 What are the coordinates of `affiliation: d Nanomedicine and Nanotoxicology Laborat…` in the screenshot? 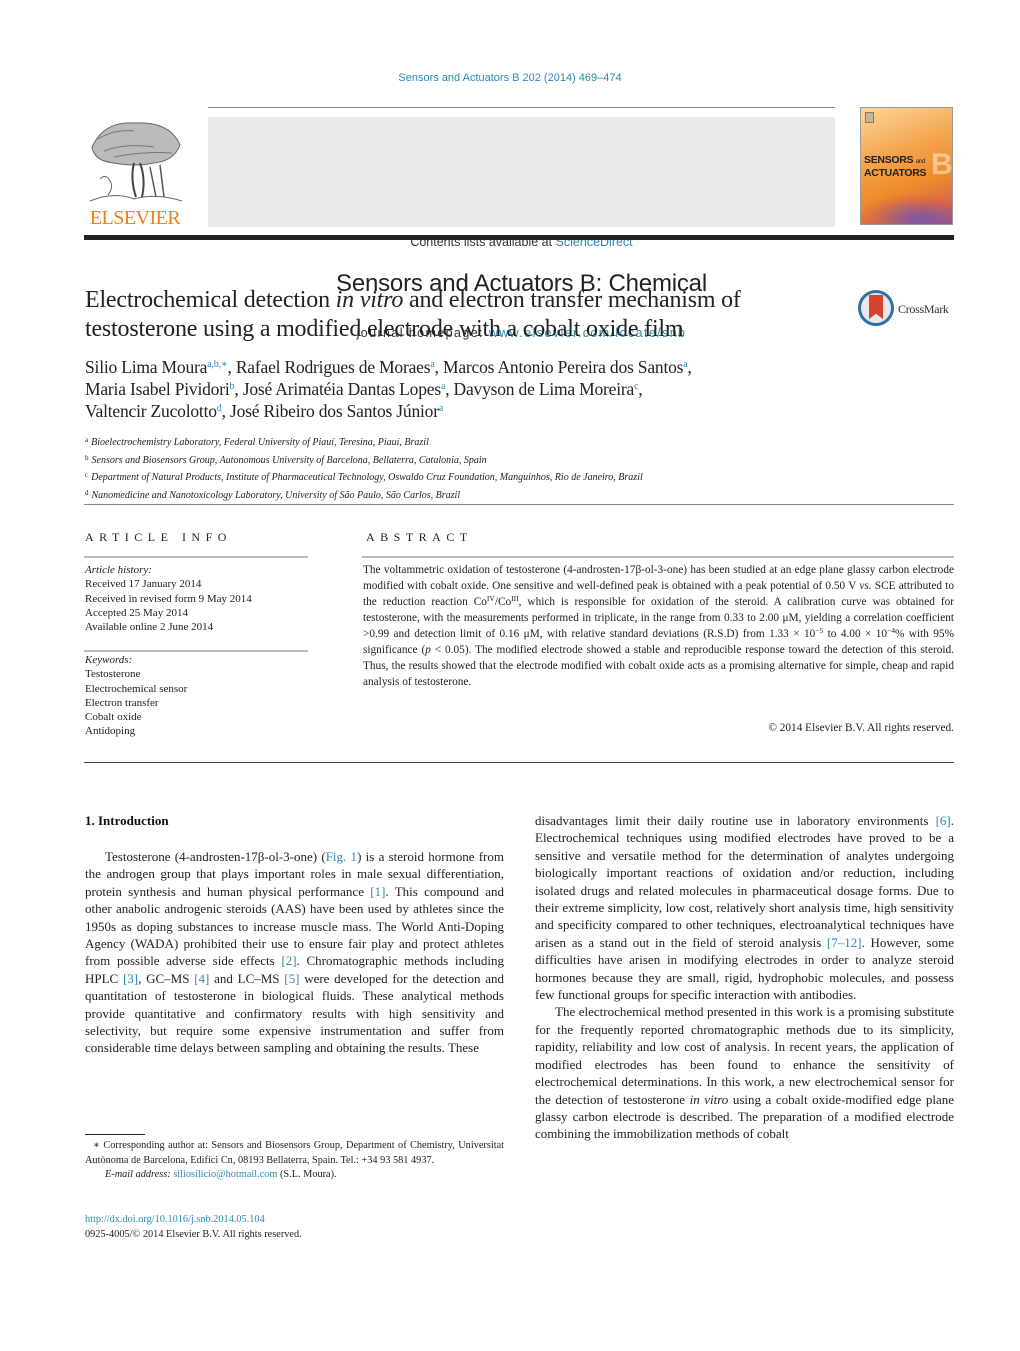 It's located at (485, 495).